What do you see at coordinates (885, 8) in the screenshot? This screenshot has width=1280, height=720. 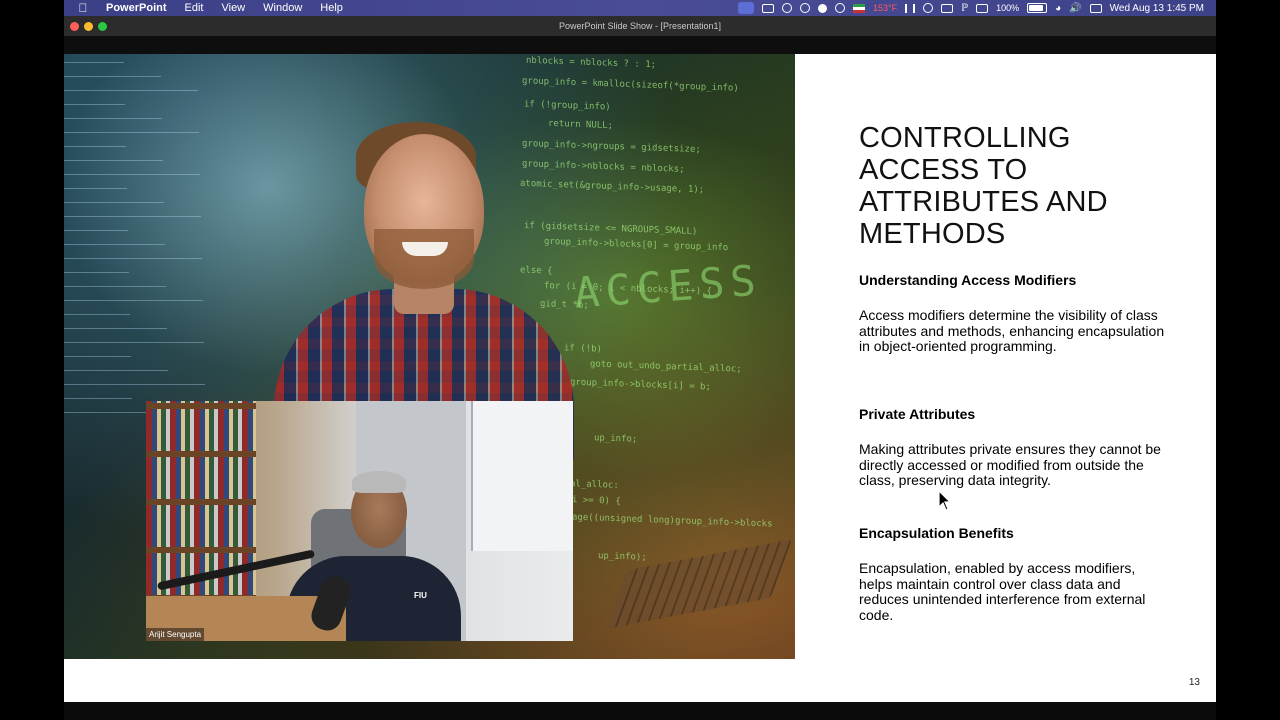 I see `cpu-temperature: 153°F` at bounding box center [885, 8].